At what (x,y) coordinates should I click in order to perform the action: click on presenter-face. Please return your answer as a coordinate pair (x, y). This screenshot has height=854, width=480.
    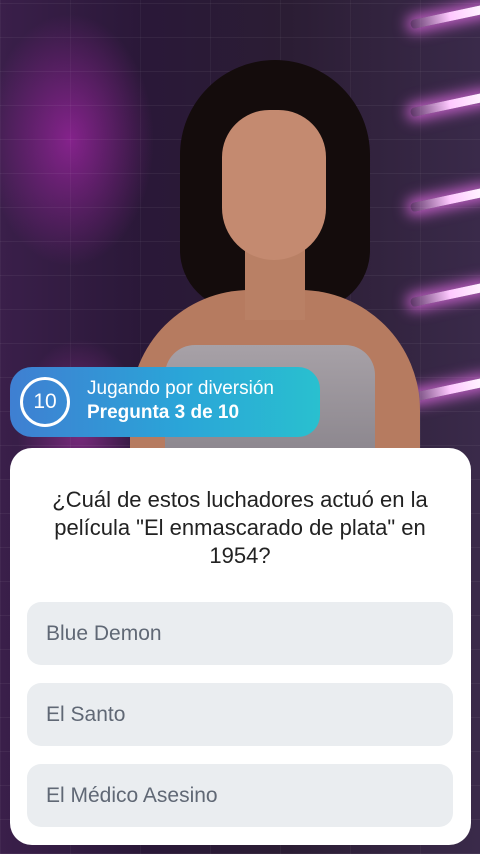
    Looking at the image, I should click on (274, 185).